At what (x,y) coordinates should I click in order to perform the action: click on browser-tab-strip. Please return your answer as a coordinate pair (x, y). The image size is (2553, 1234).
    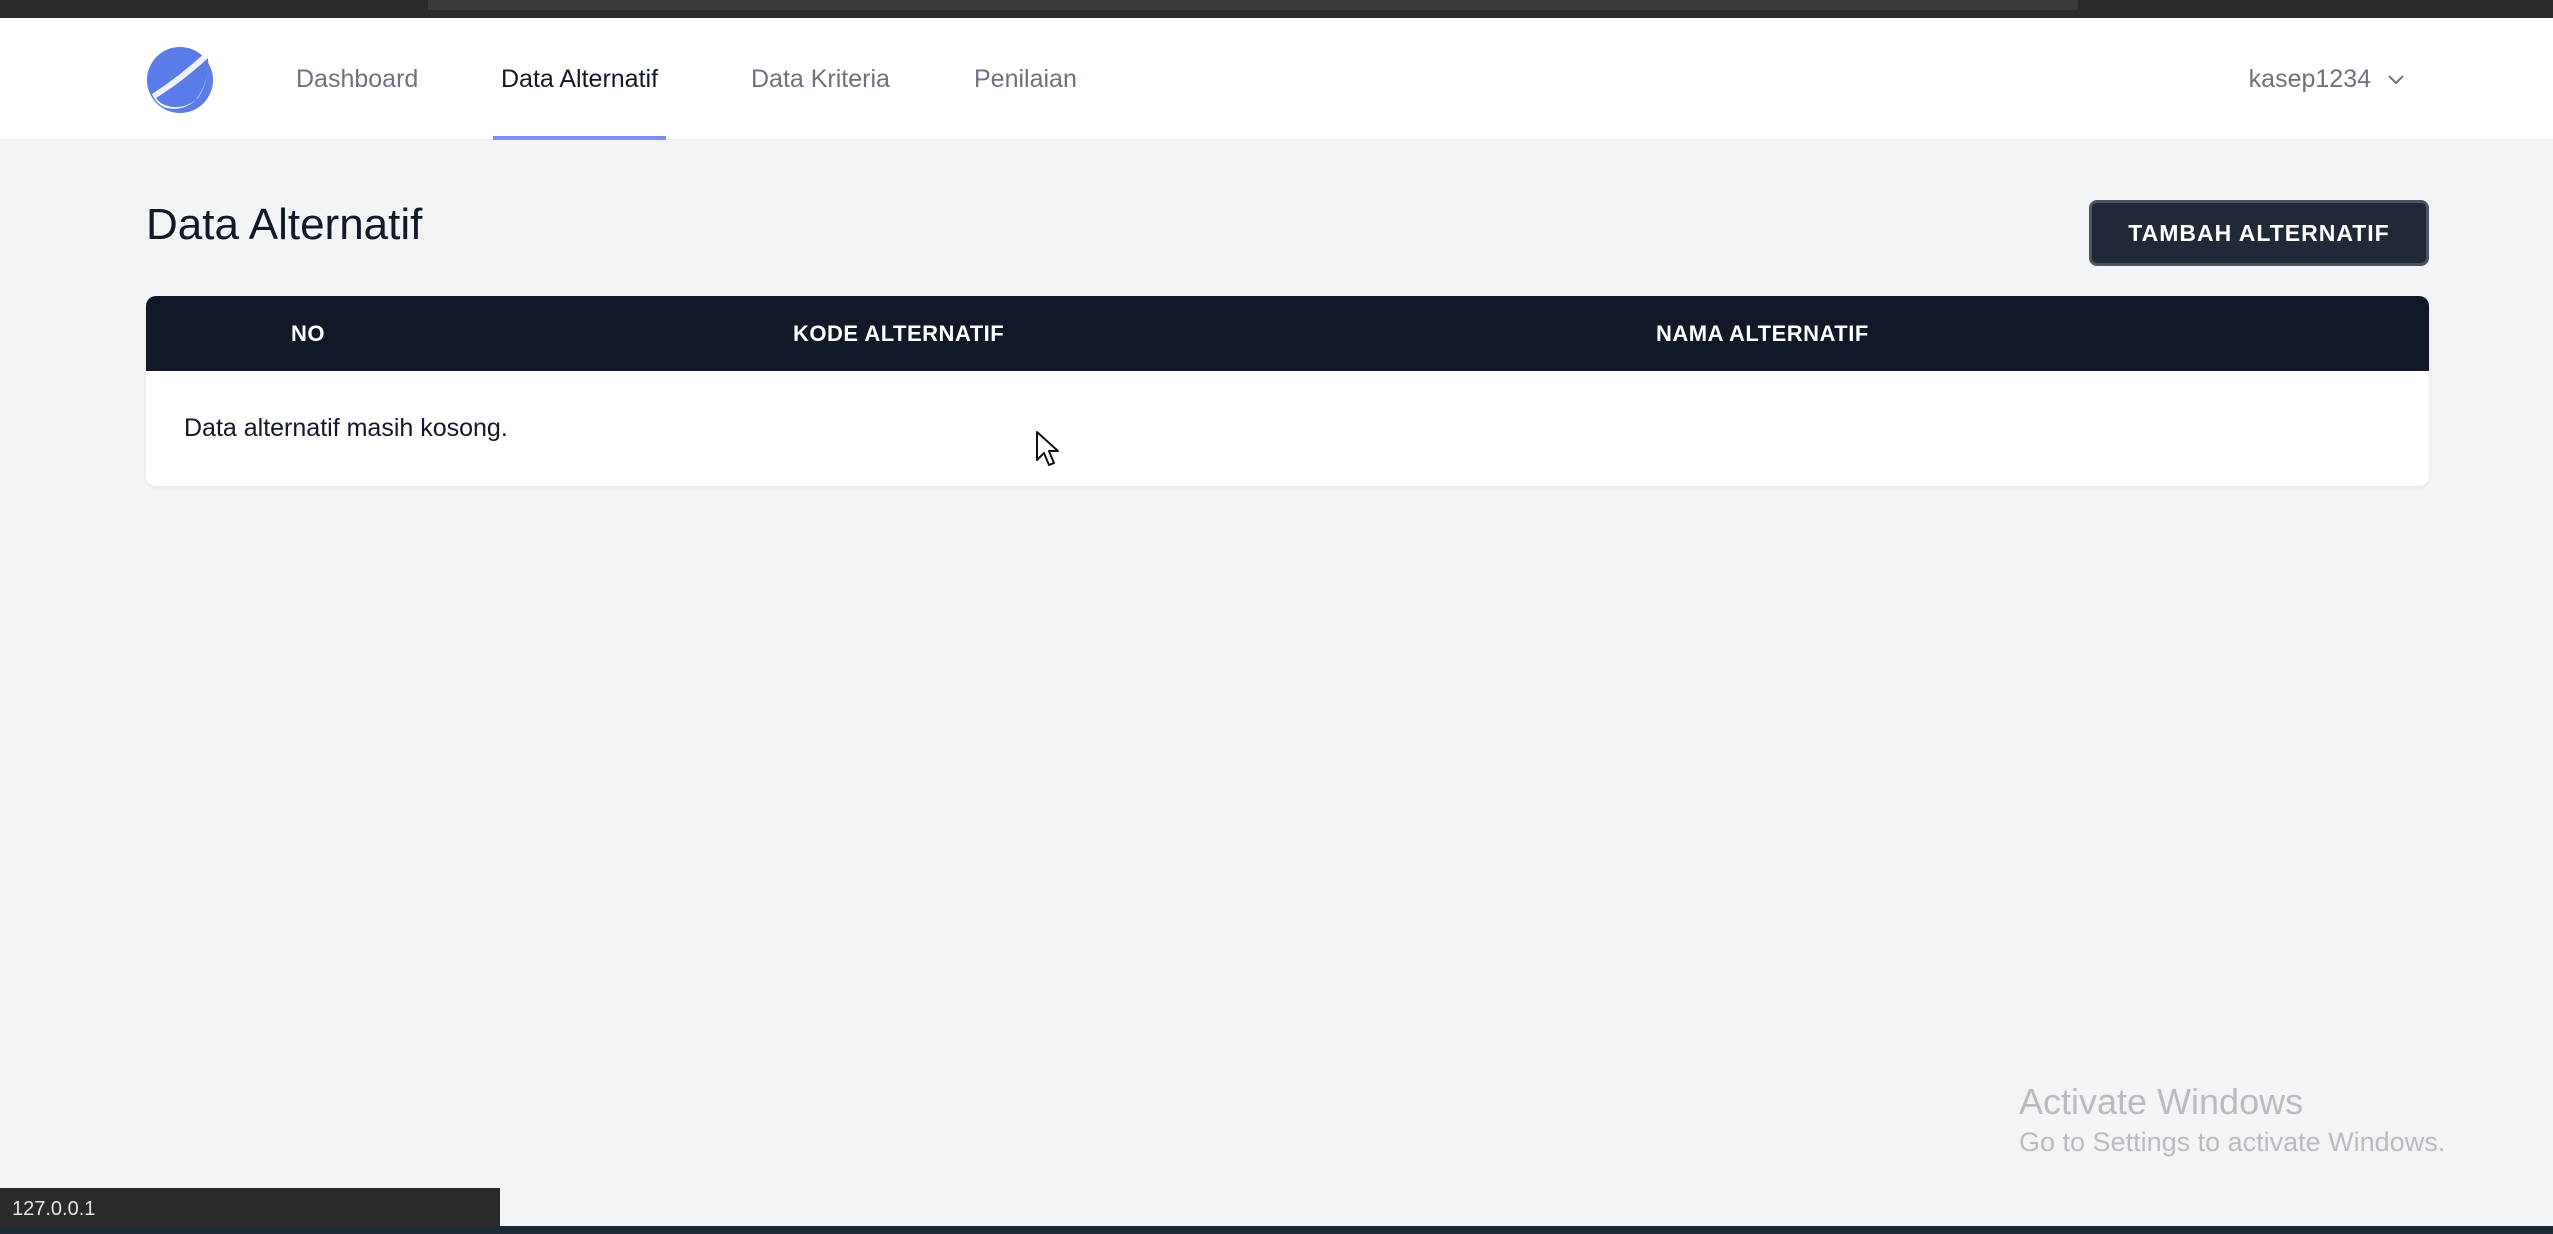
    Looking at the image, I should click on (1253, 5).